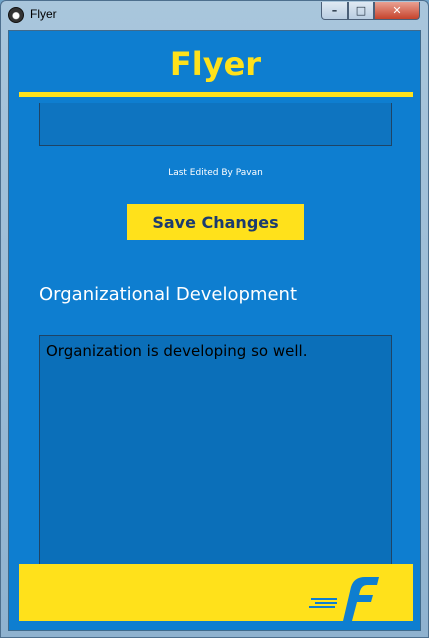 The width and height of the screenshot is (429, 638). Describe the element at coordinates (215, 64) in the screenshot. I see `brand-title: Flyer` at that location.